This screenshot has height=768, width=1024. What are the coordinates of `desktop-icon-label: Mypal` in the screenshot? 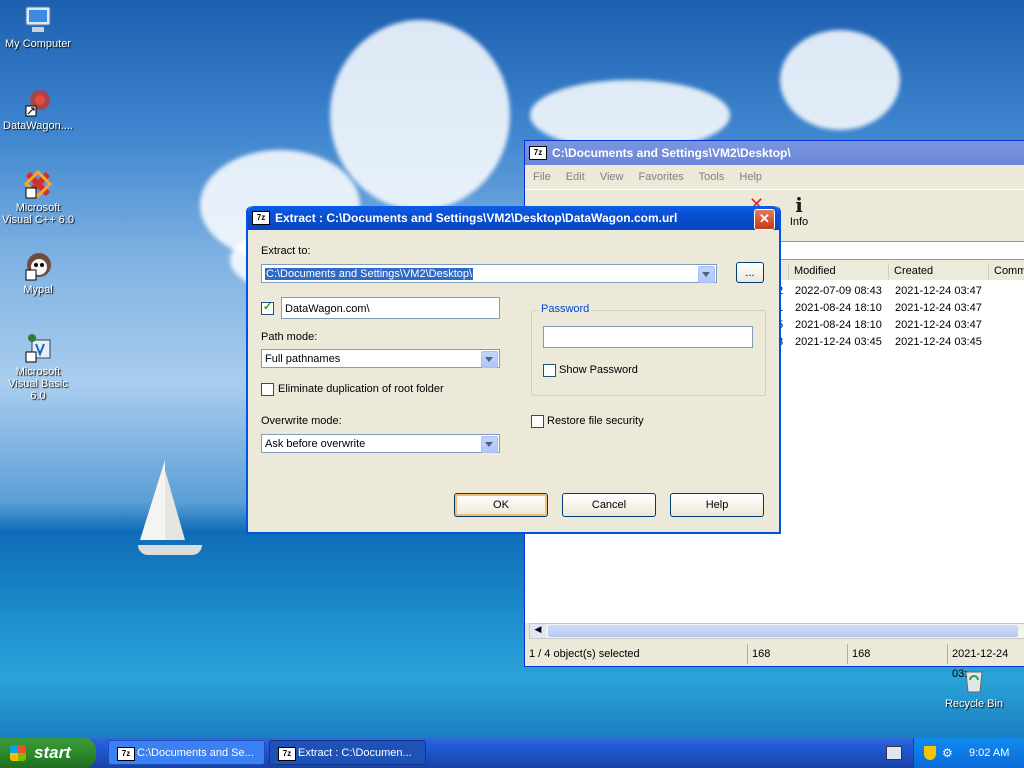 It's located at (38, 290).